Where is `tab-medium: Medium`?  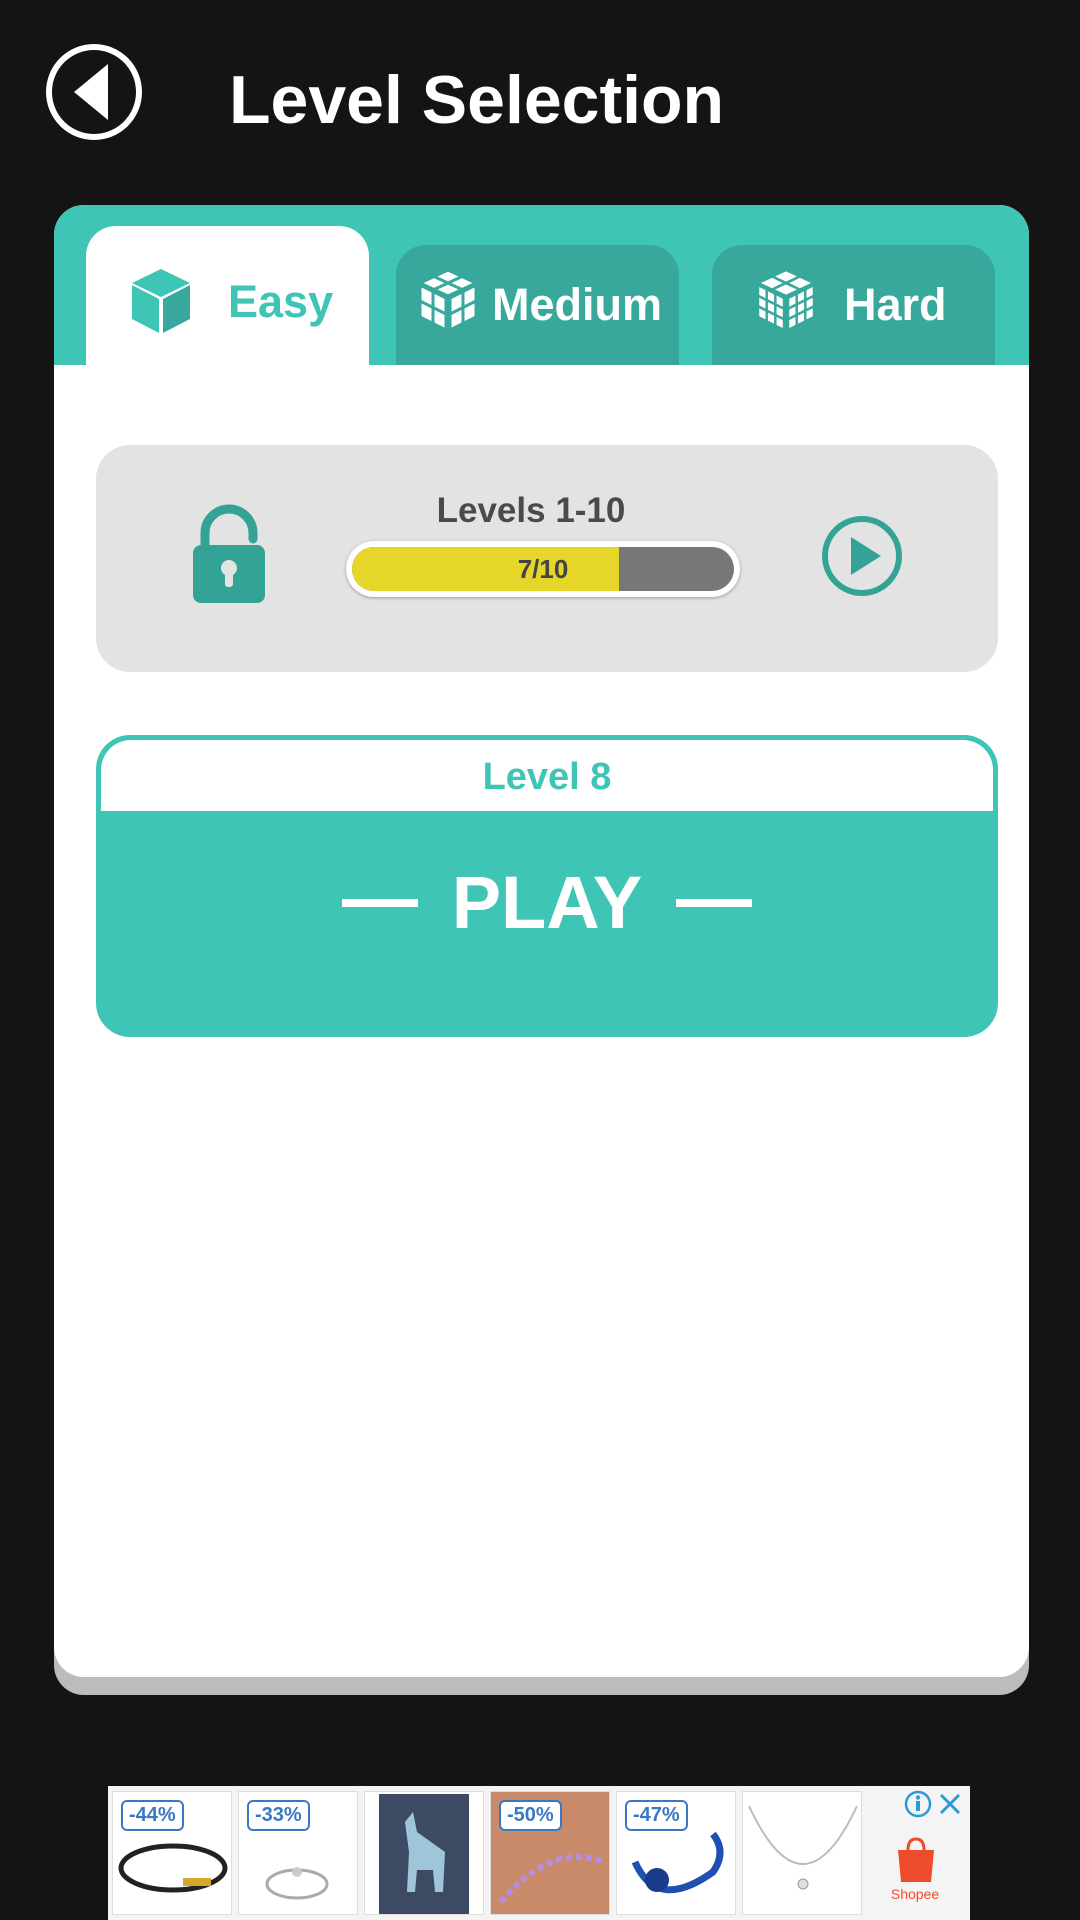
tab-medium: Medium is located at coordinates (537, 305).